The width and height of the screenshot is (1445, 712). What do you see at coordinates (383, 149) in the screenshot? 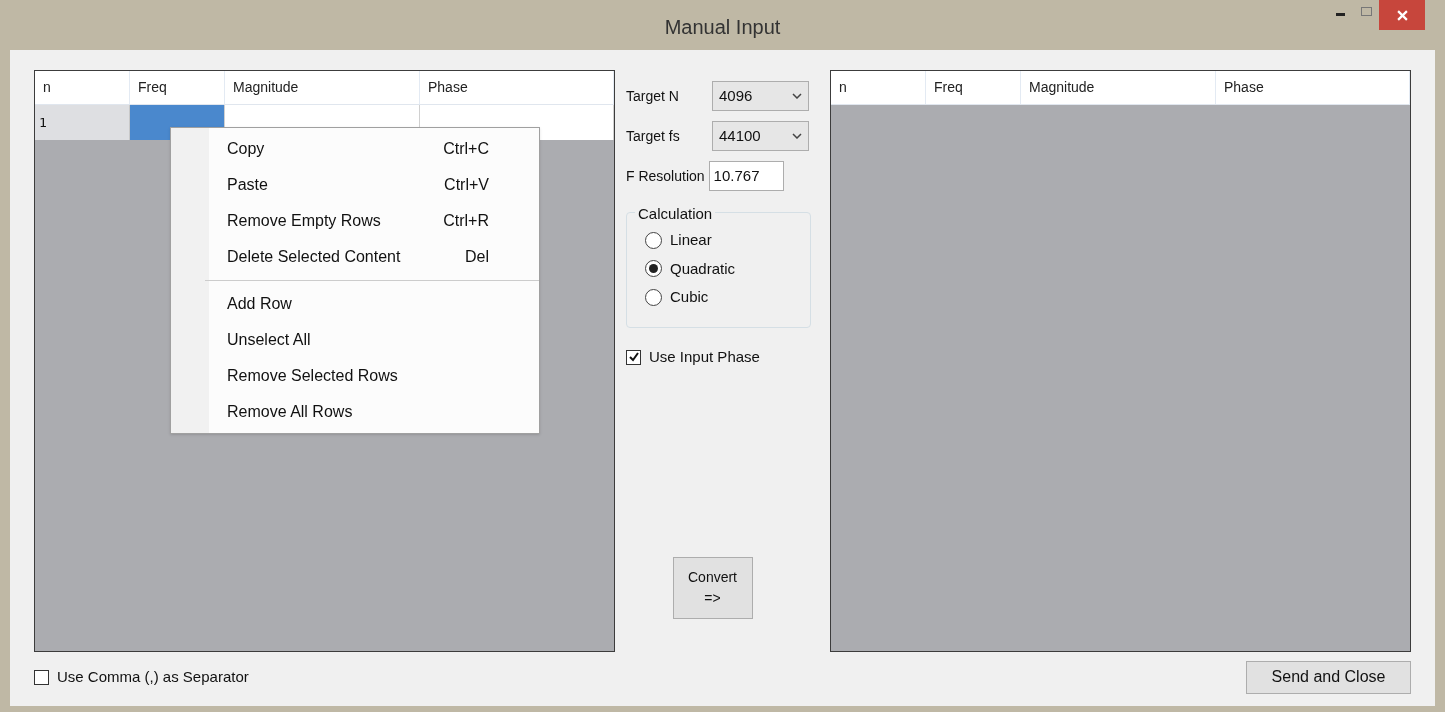
I see `menu-item: Copy Ctrl+C` at bounding box center [383, 149].